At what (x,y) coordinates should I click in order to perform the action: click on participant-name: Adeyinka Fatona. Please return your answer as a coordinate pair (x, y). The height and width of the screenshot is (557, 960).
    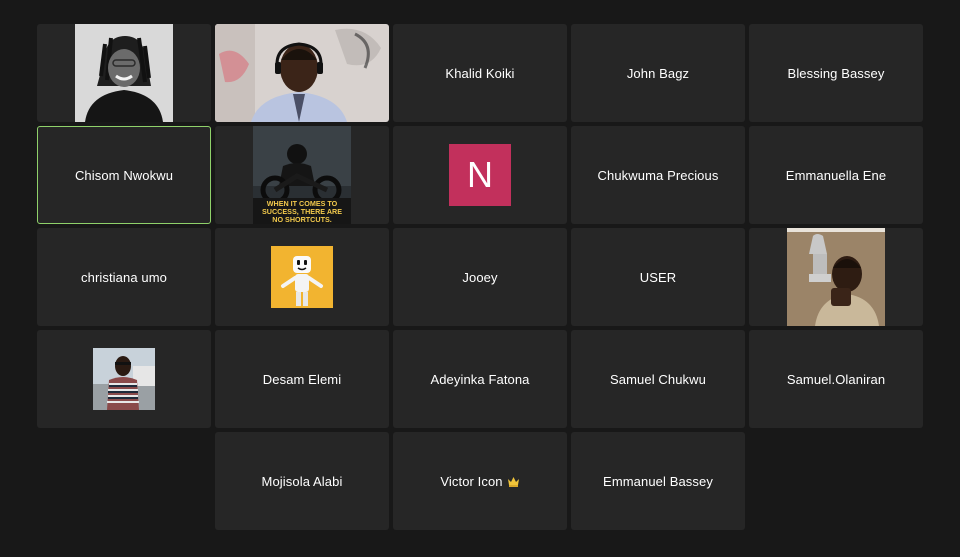
    Looking at the image, I should click on (480, 379).